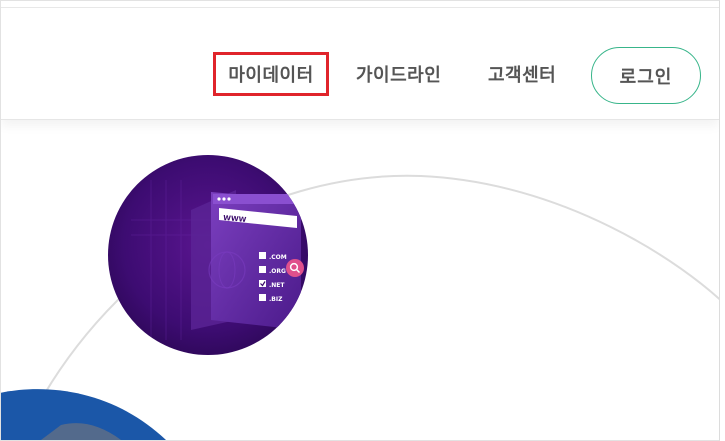 The height and width of the screenshot is (441, 725). What do you see at coordinates (646, 75) in the screenshot?
I see `login-button: 로그인` at bounding box center [646, 75].